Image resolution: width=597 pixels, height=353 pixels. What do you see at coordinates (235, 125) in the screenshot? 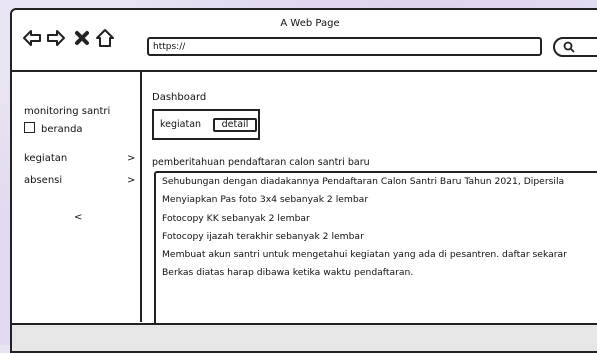
I see `detail-button: detail` at bounding box center [235, 125].